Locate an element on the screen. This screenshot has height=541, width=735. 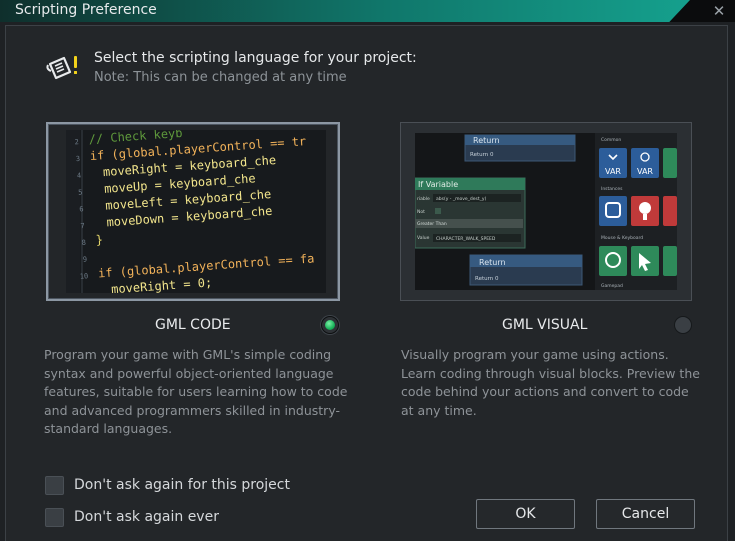
return-top-title: Return is located at coordinates (486, 140).